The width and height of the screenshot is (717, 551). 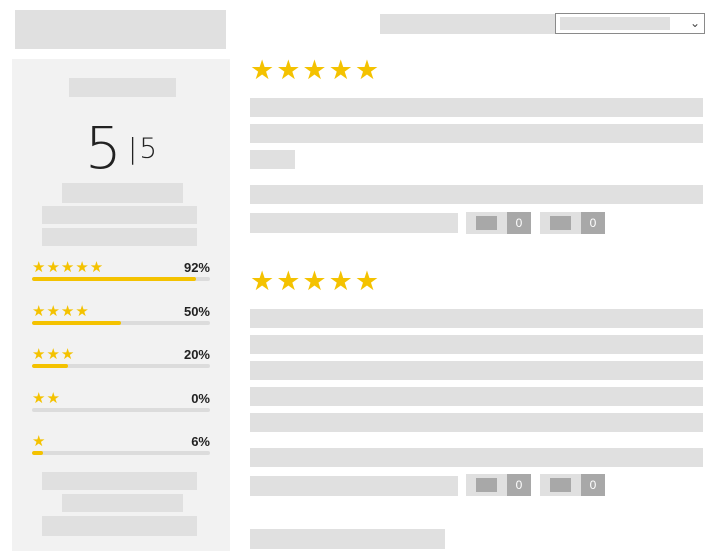 I want to click on chevron-down-icon: ⌄, so click(x=694, y=23).